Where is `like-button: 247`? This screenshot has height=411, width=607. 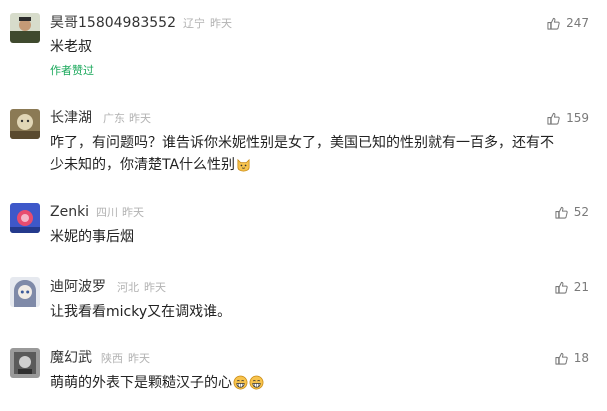
like-button: 247 is located at coordinates (568, 23).